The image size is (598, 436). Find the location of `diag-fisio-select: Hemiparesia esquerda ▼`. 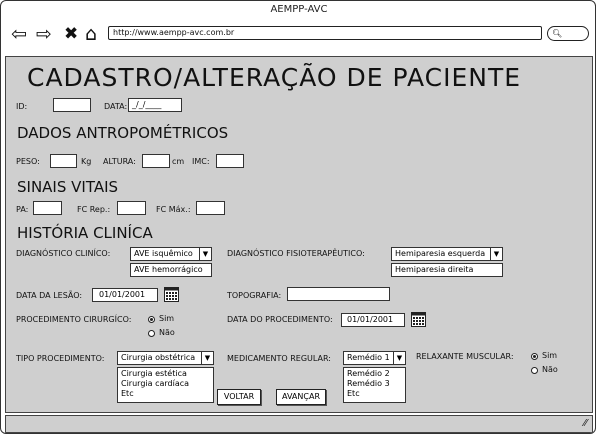

diag-fisio-select: Hemiparesia esquerda ▼ is located at coordinates (447, 254).